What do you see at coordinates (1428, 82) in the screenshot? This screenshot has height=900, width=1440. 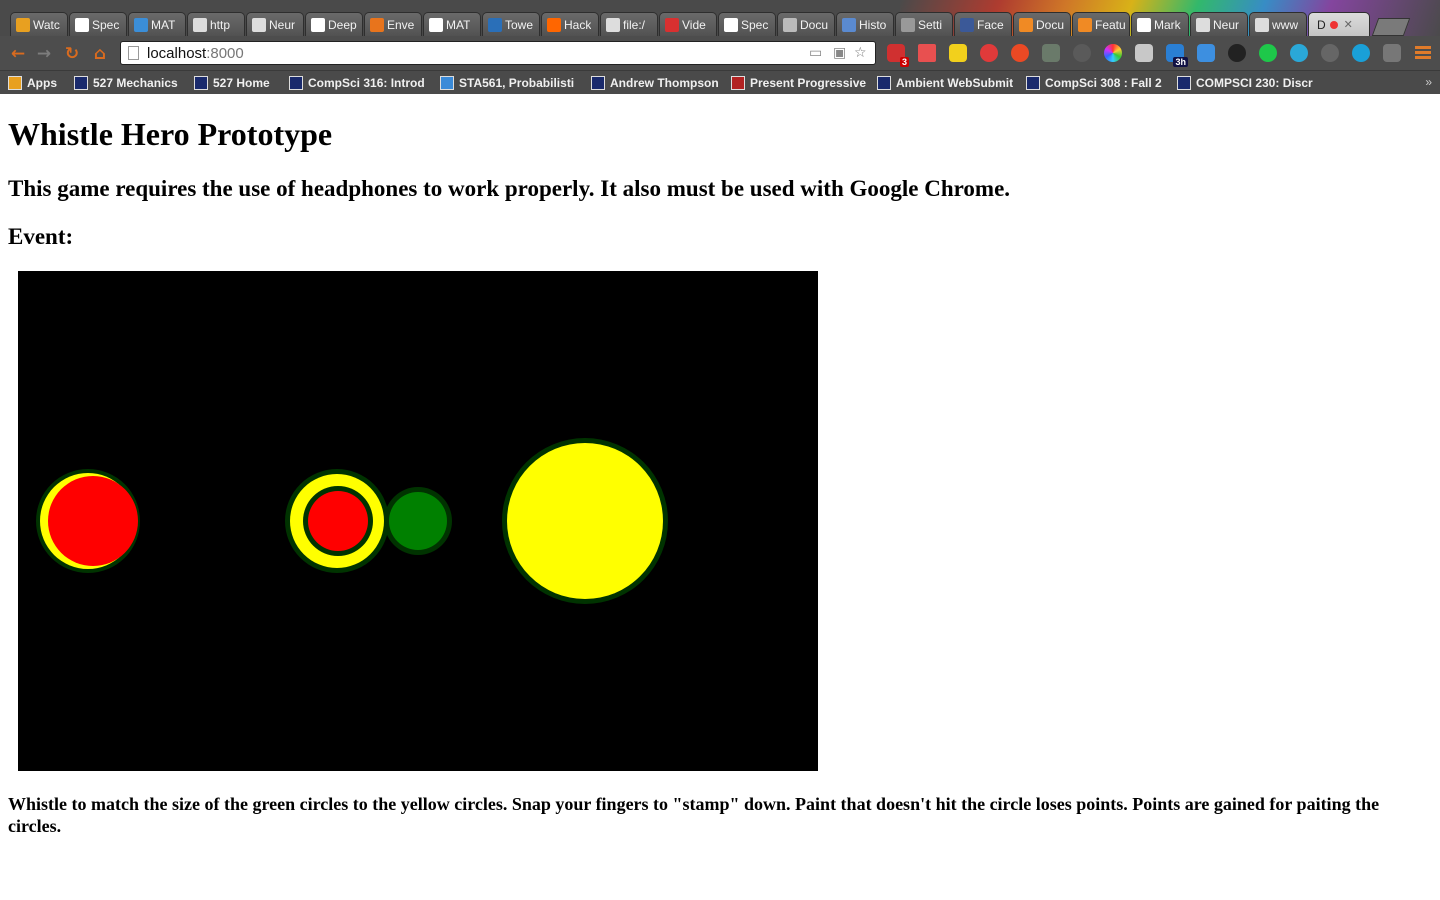 I see `more-bookmarks-icon: »` at bounding box center [1428, 82].